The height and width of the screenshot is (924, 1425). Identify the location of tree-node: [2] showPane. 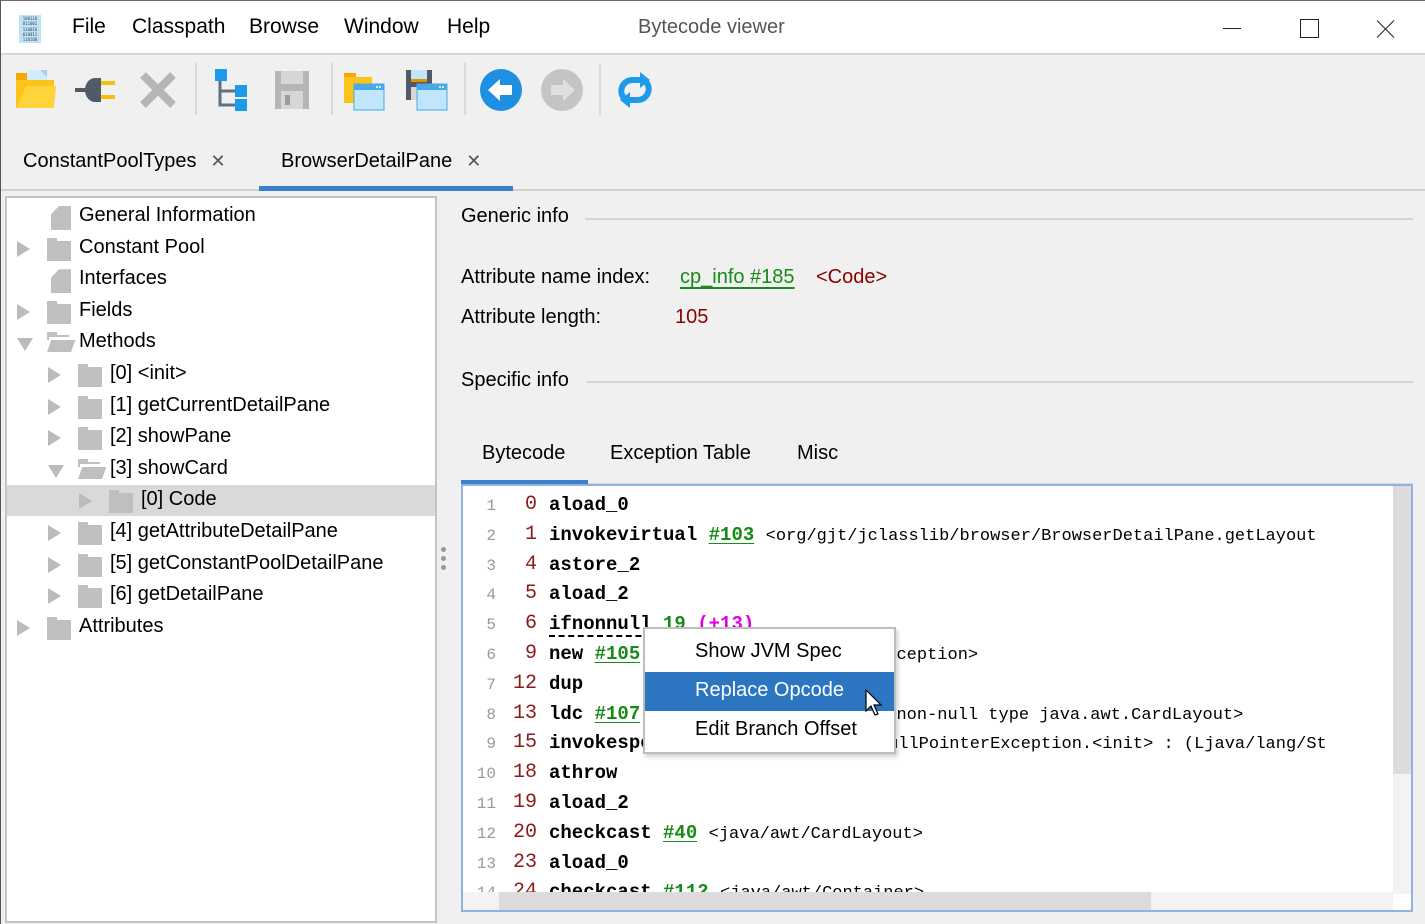
(221, 437).